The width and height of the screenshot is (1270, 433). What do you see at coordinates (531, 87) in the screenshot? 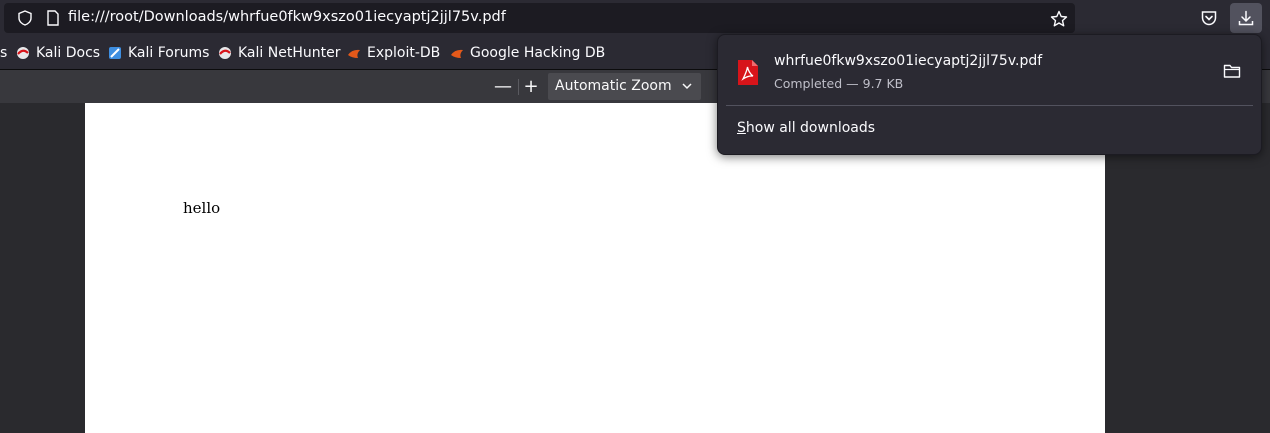
I see `zoom-in-button: +` at bounding box center [531, 87].